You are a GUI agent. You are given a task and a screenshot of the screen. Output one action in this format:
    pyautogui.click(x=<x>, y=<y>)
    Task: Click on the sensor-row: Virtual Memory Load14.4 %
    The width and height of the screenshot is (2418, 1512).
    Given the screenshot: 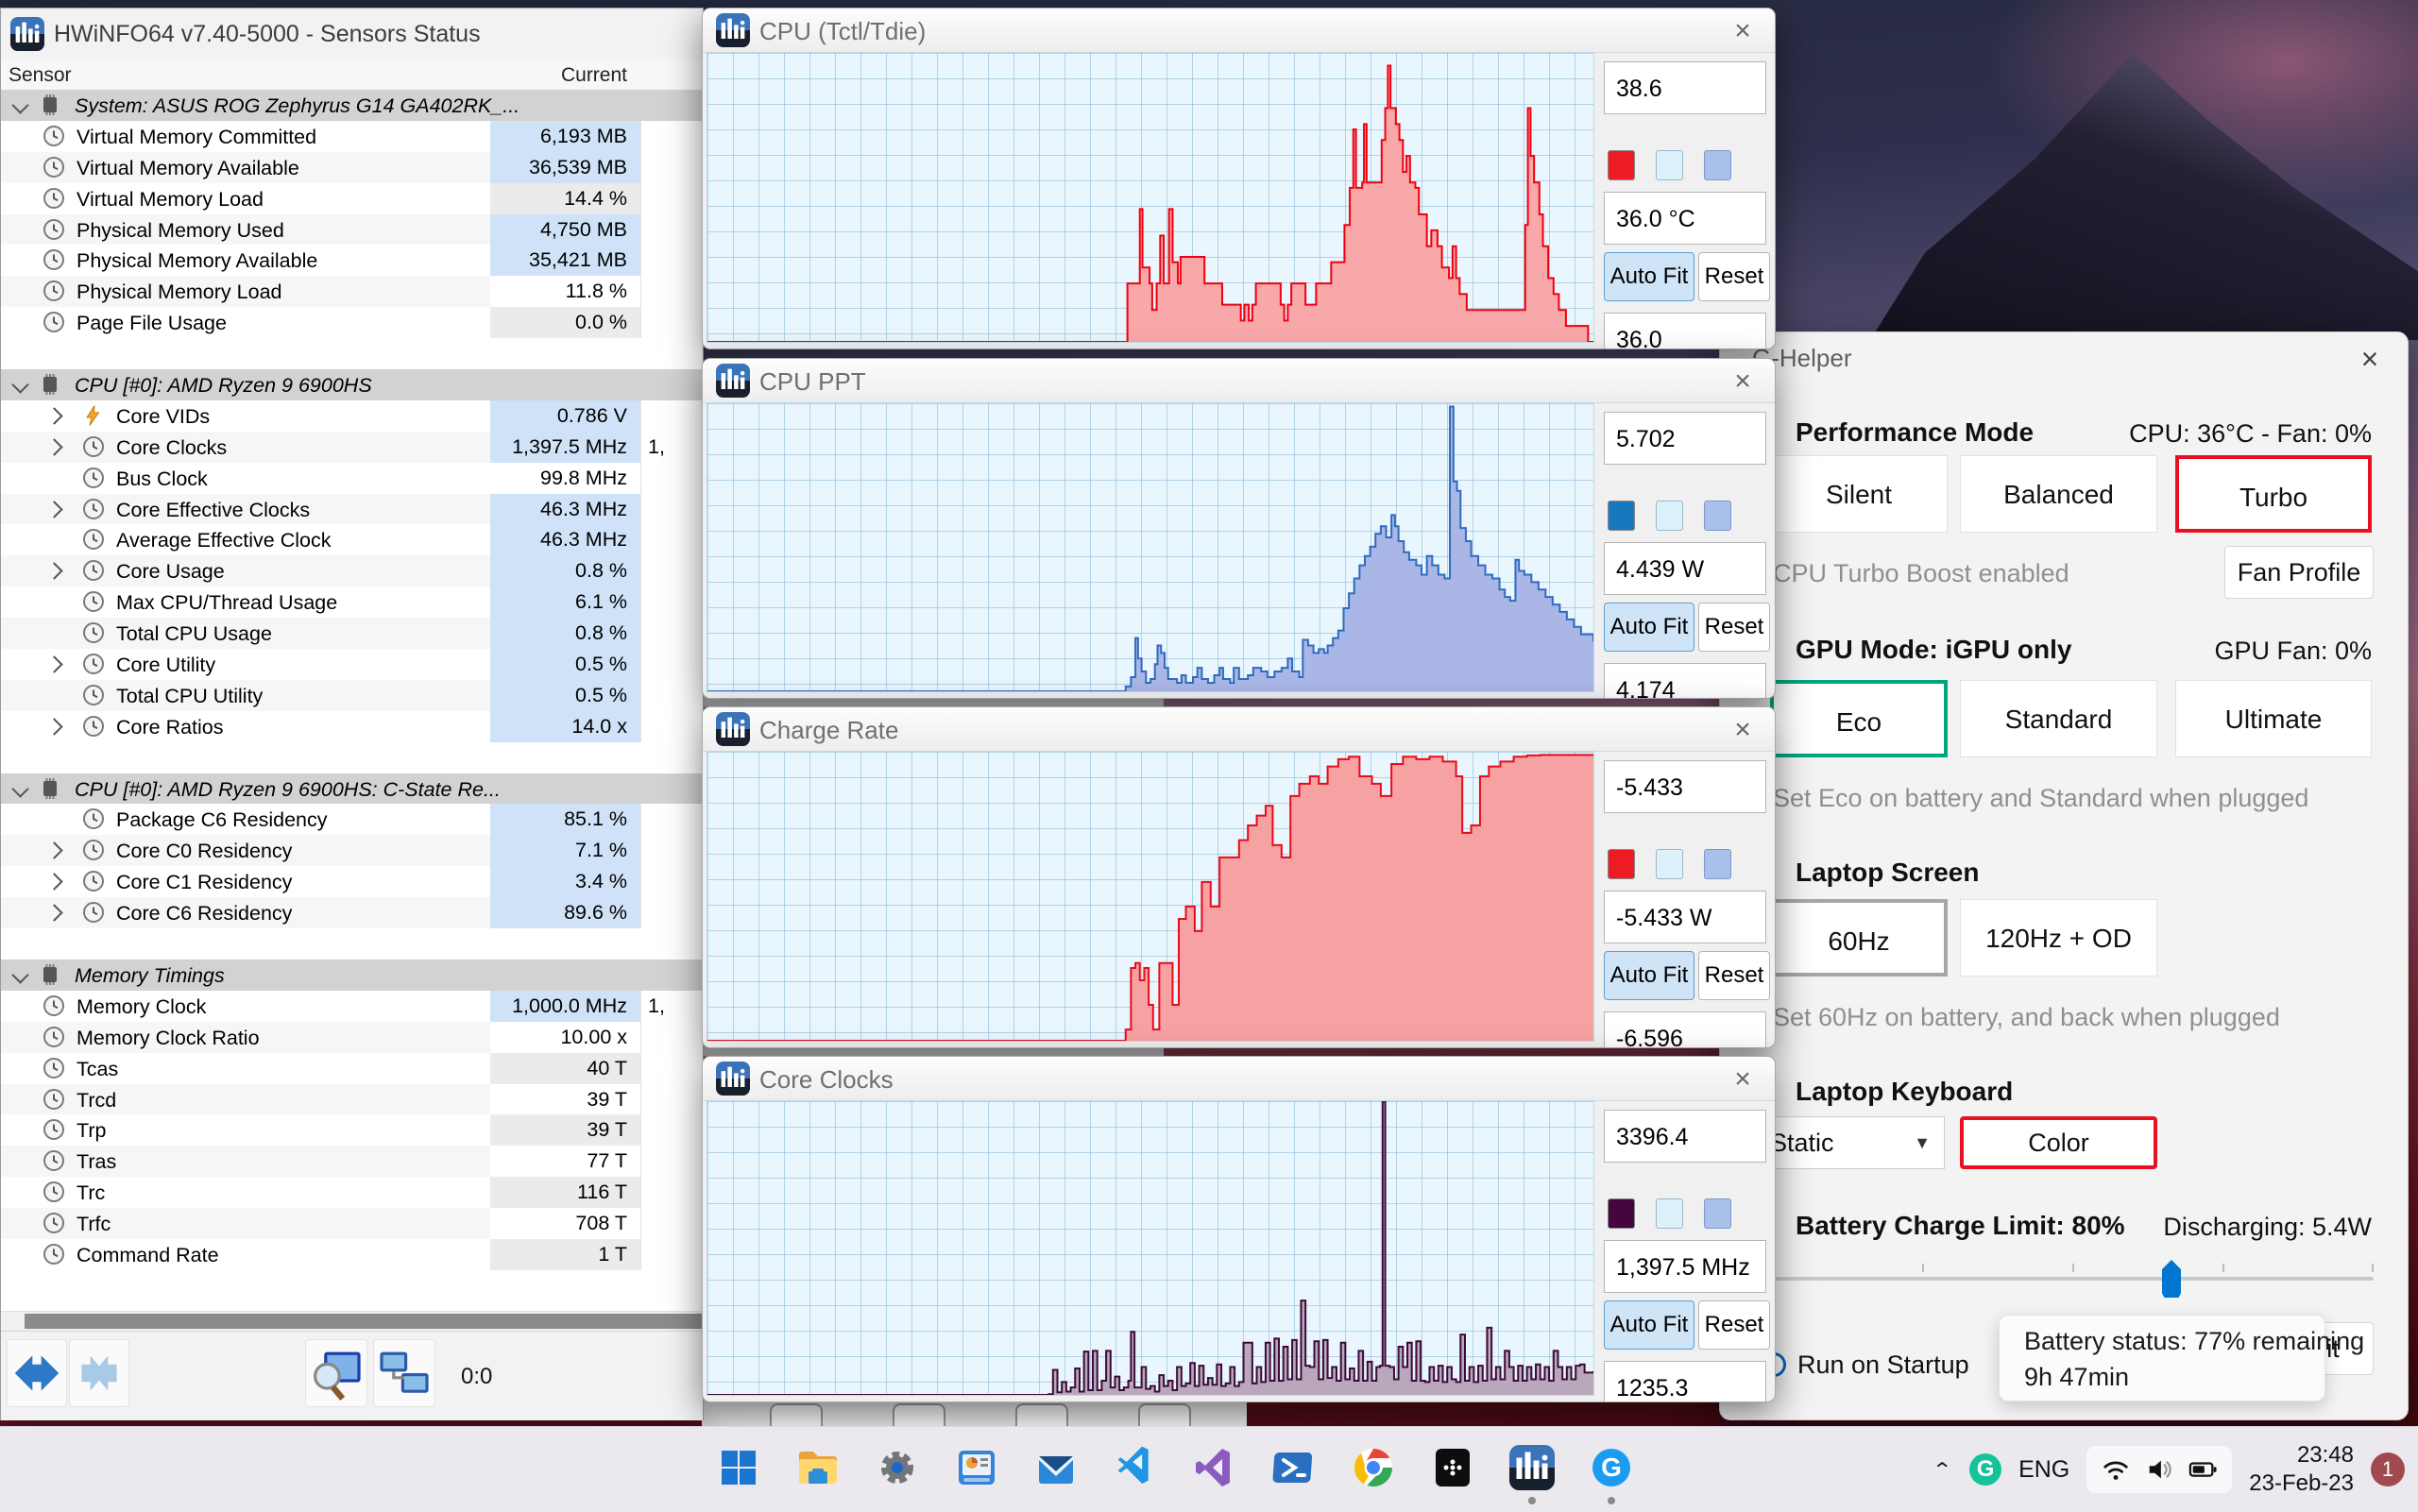 What is the action you would take?
    pyautogui.click(x=352, y=198)
    